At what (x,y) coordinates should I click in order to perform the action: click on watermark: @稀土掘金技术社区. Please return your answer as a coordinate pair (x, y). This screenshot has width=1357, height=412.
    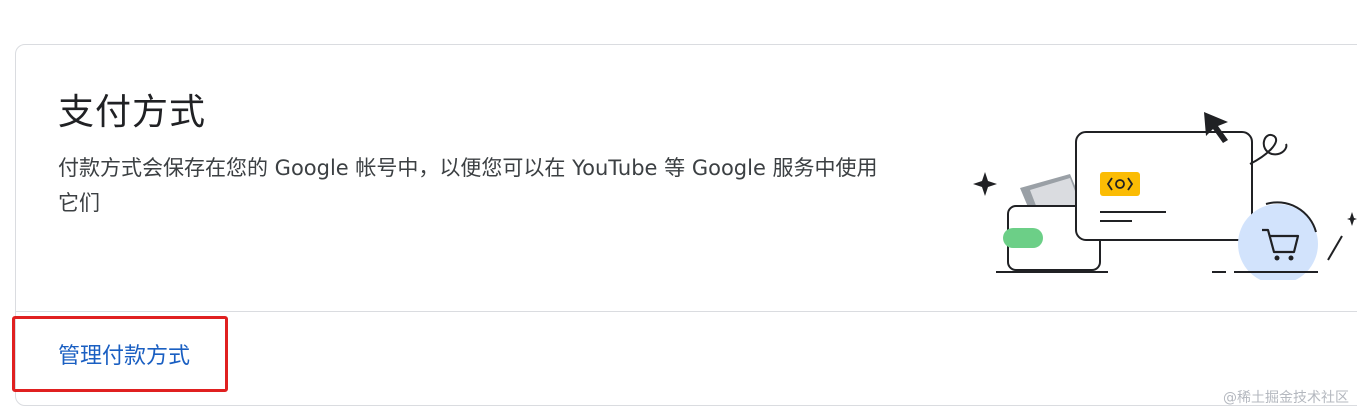
    Looking at the image, I should click on (1286, 398).